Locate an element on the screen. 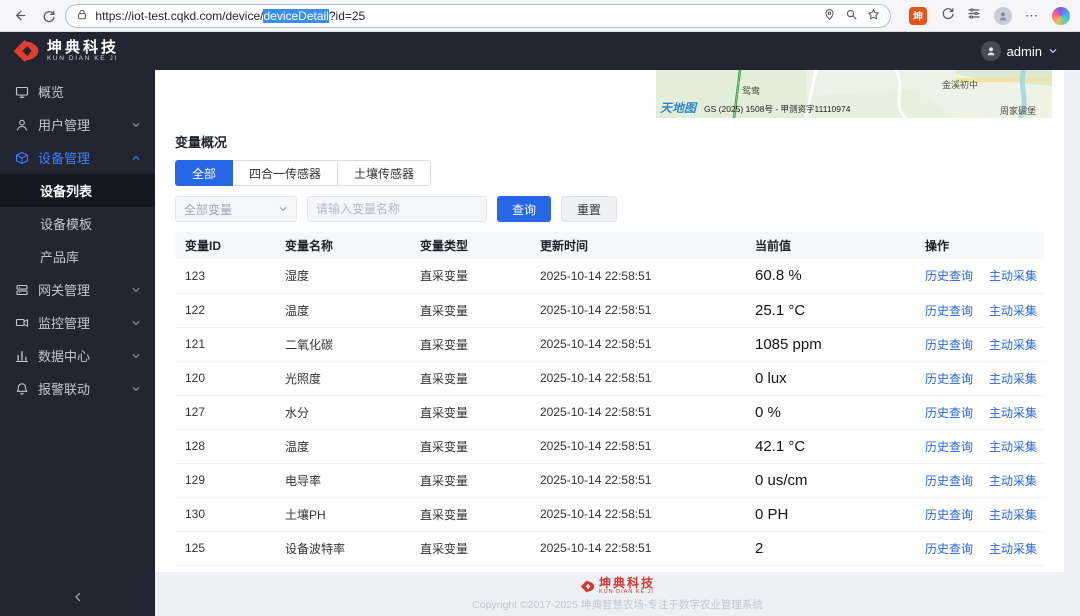 Image resolution: width=1080 pixels, height=616 pixels. cell-current-value: 0 lux is located at coordinates (830, 378).